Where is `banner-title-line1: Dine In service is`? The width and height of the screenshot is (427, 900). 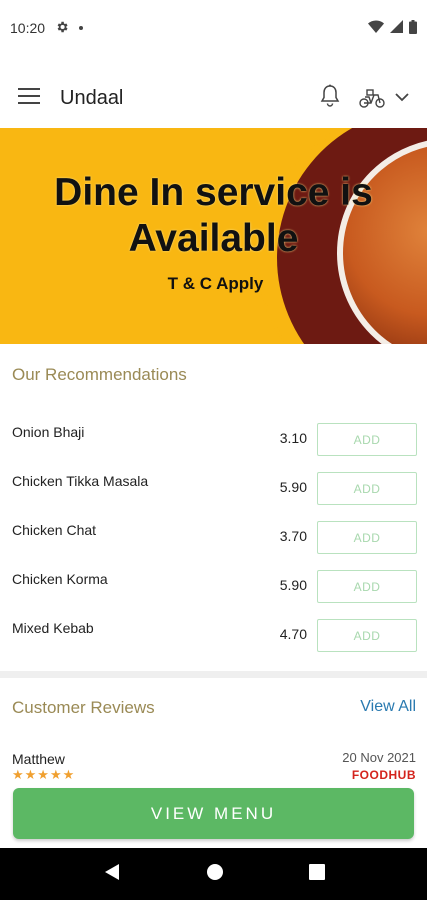 banner-title-line1: Dine In service is is located at coordinates (213, 192).